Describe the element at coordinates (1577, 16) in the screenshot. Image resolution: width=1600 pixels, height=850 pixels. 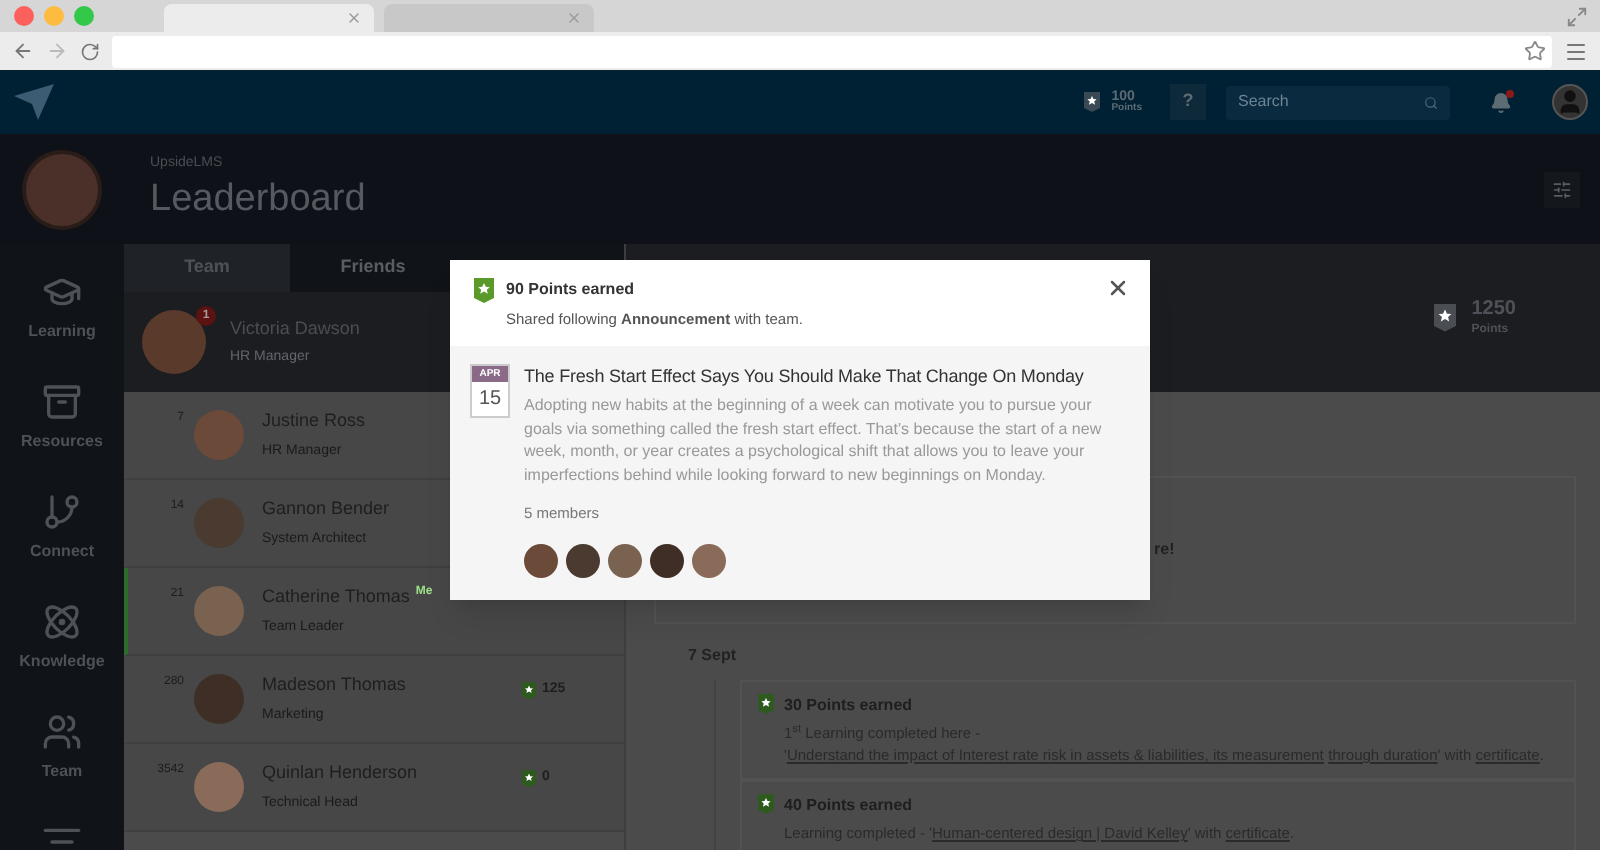
I see `expand-icon` at that location.